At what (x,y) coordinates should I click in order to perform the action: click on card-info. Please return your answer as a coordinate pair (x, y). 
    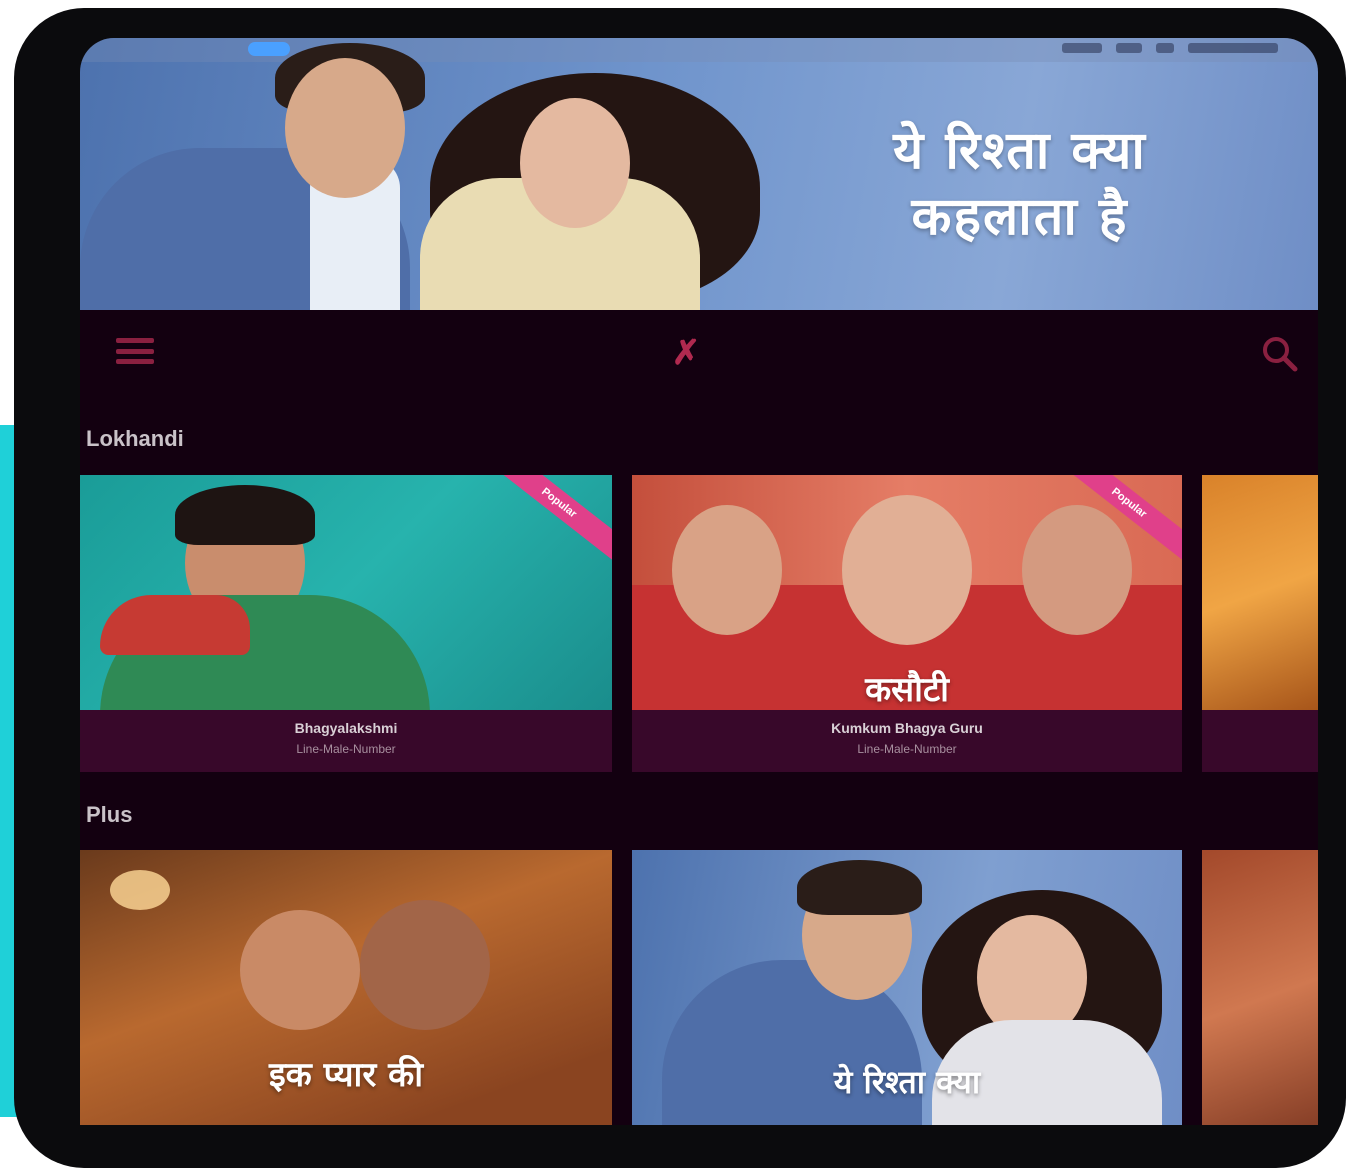
    Looking at the image, I should click on (1260, 741).